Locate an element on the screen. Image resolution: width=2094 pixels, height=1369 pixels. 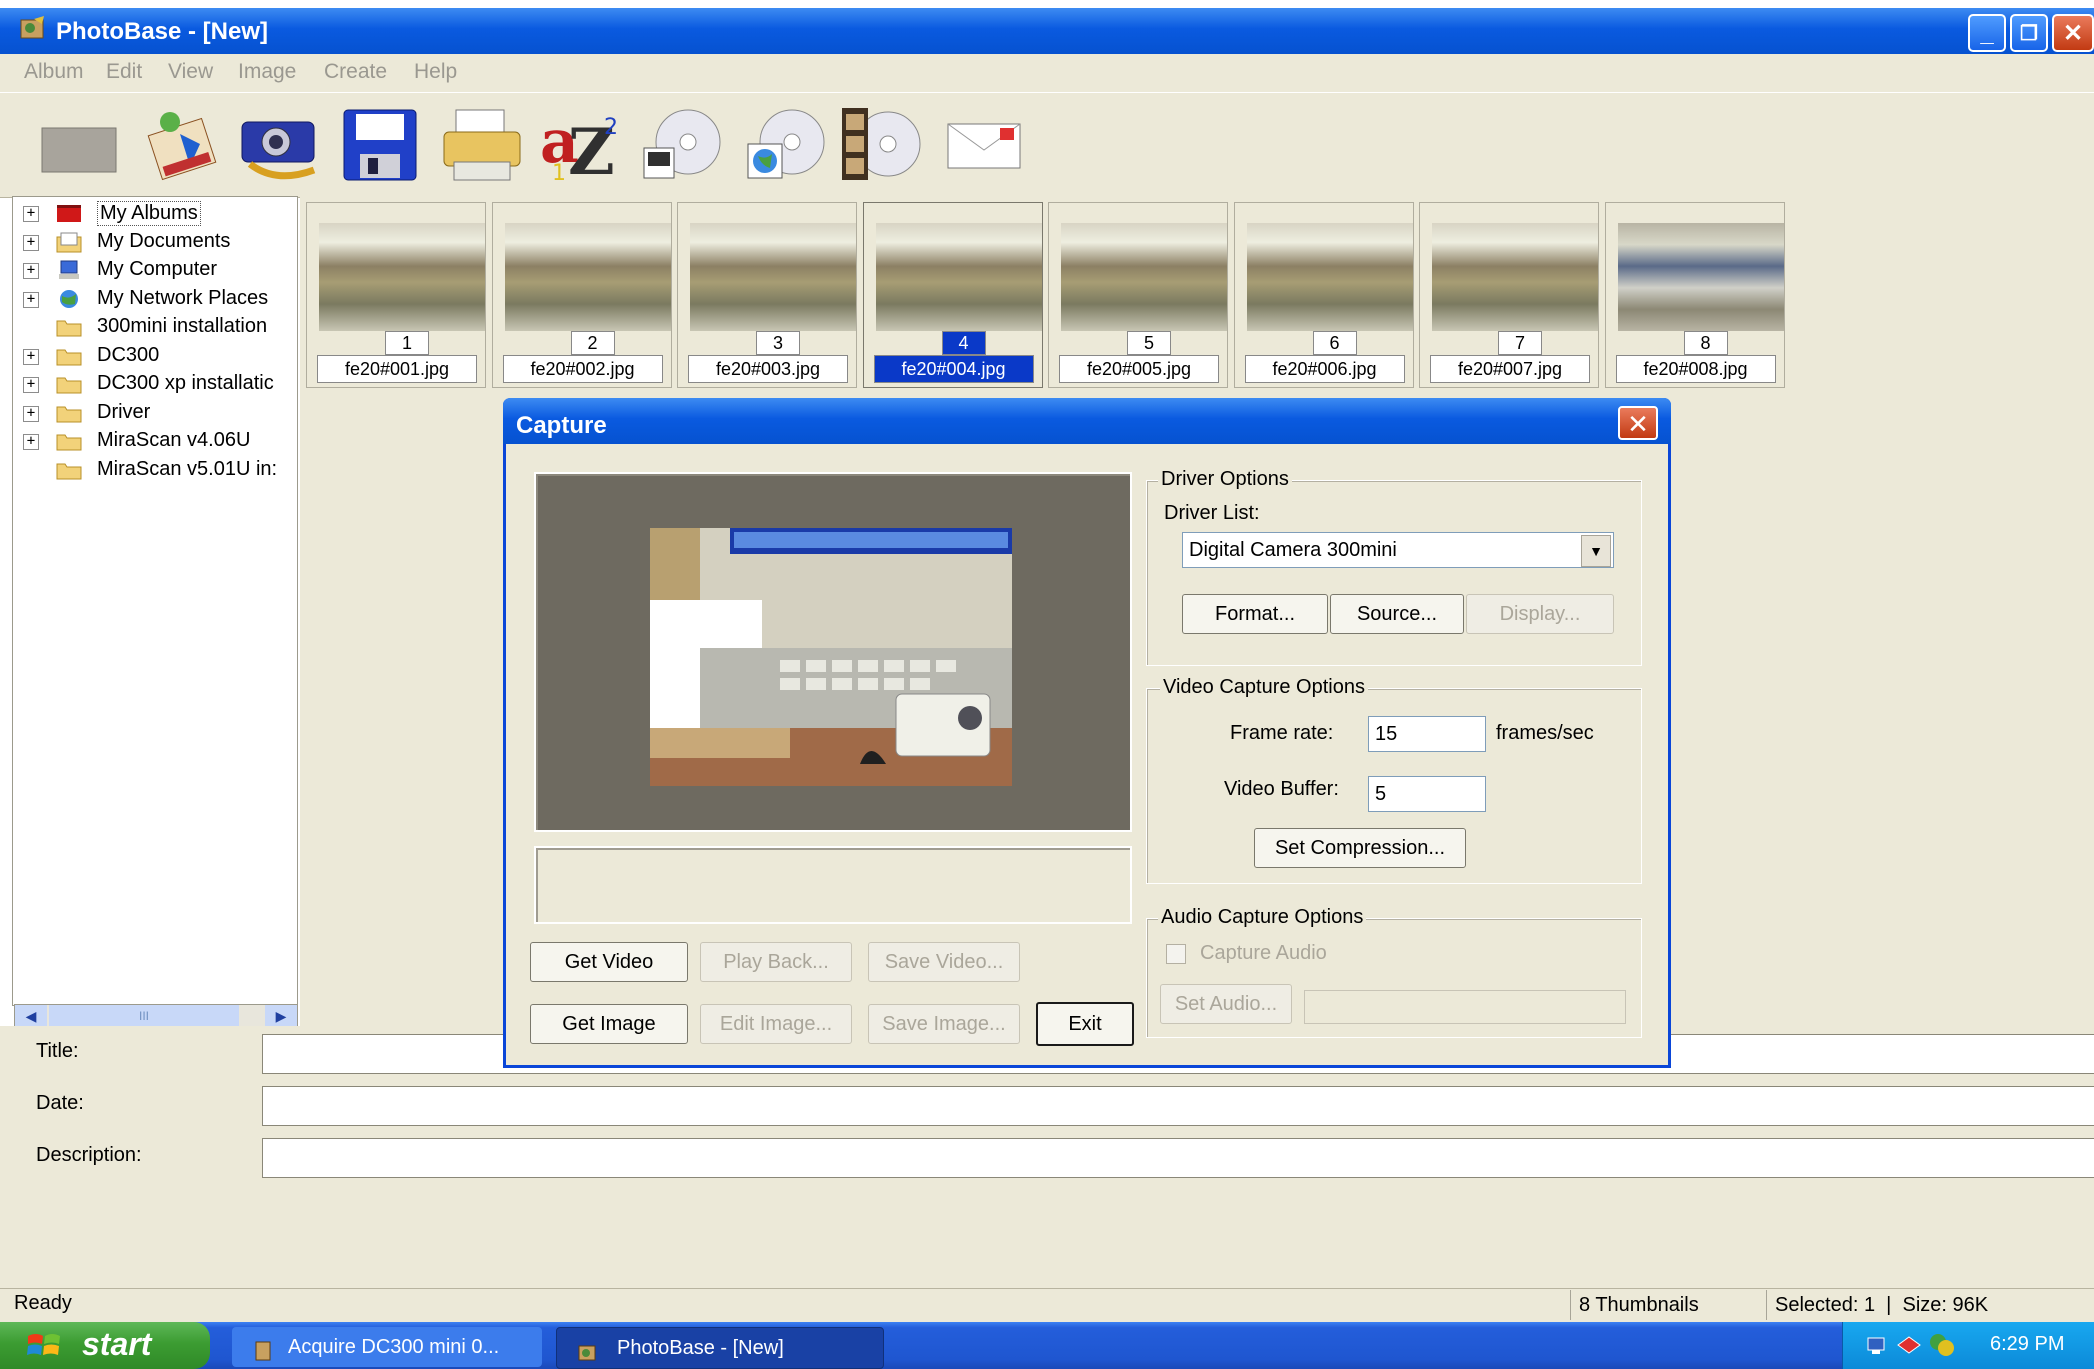
connection-tray-icon is located at coordinates (1909, 1345).